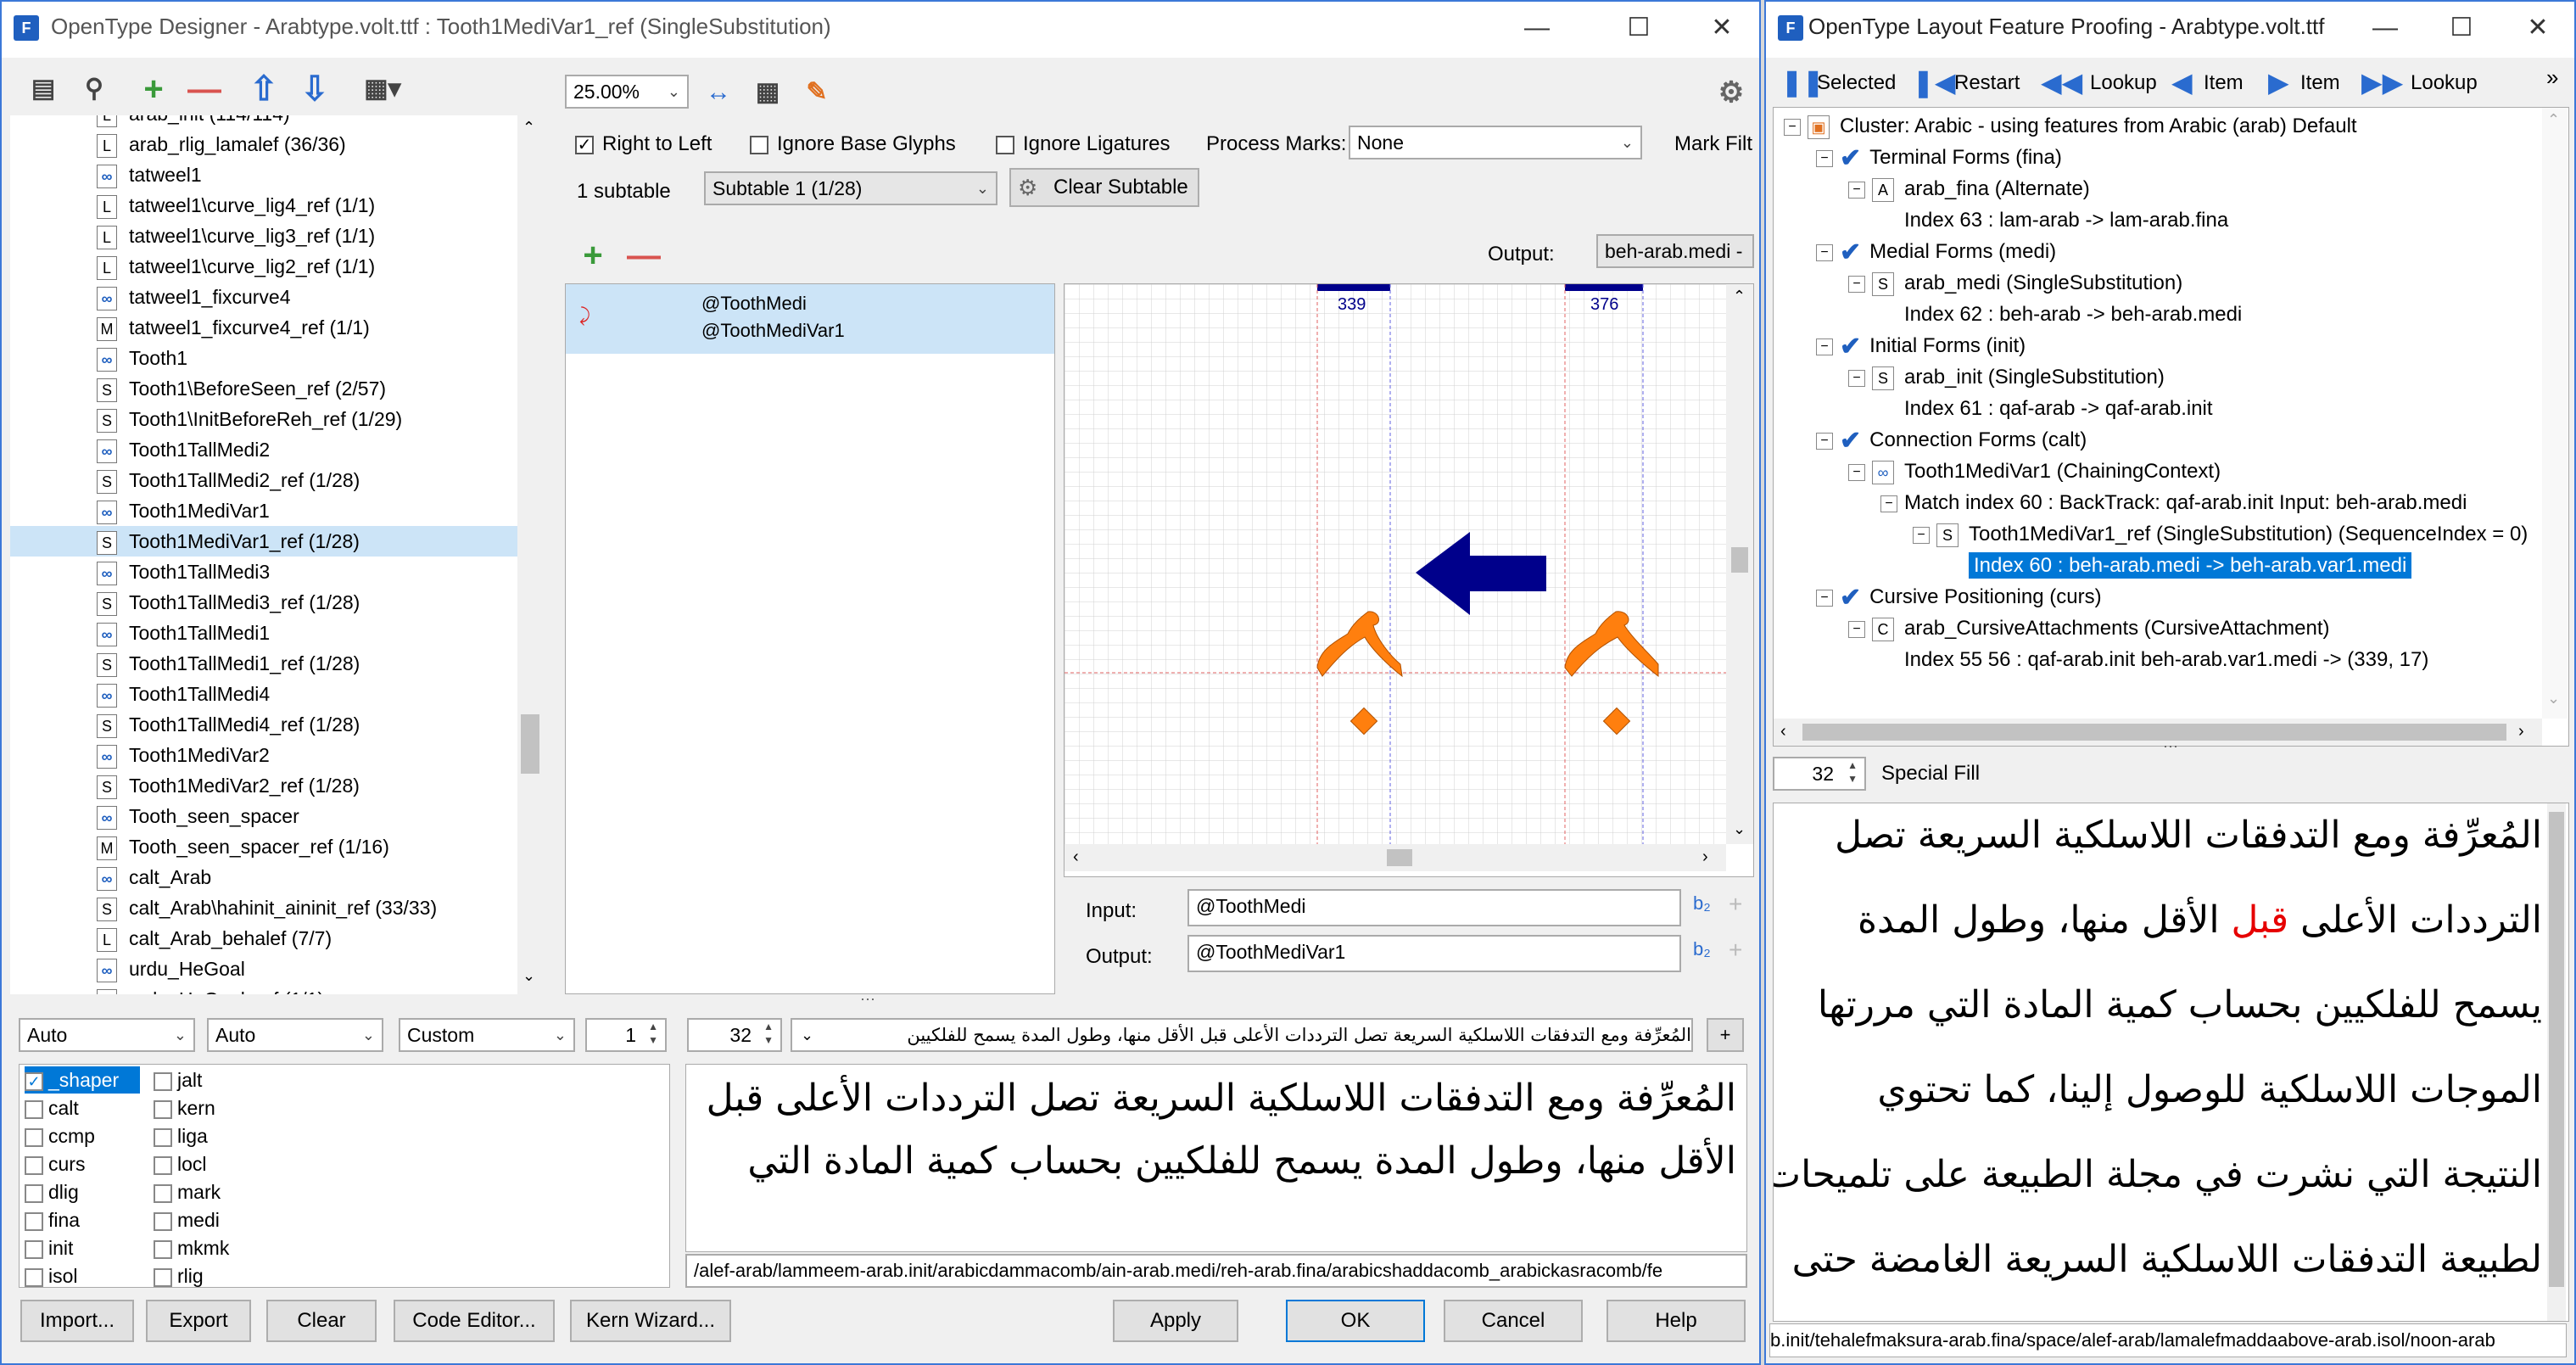  What do you see at coordinates (1951, 440) in the screenshot?
I see `proofing-tree-item: − ✔ Connection Forms (calt)` at bounding box center [1951, 440].